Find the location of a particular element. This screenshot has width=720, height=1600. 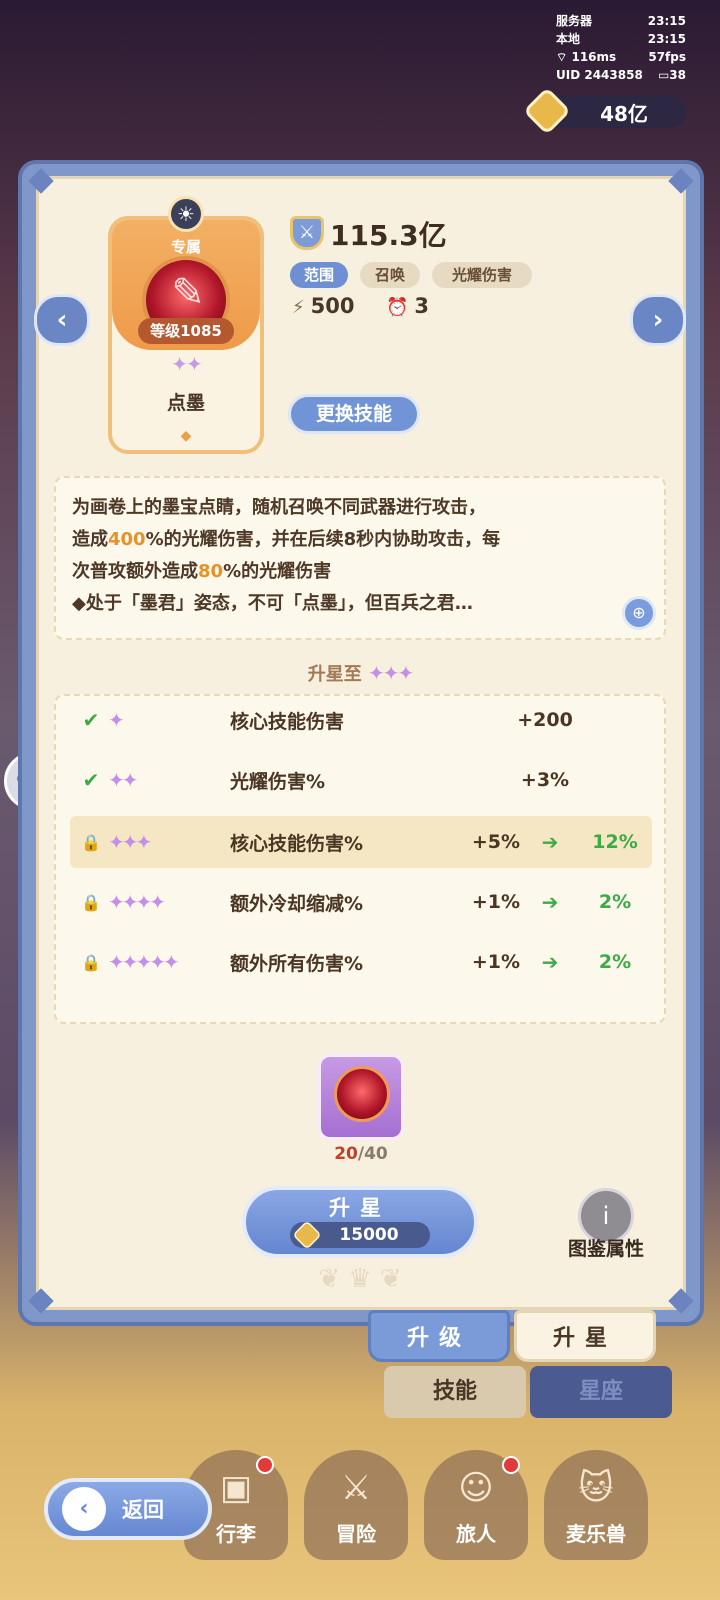

back-arrow-icon: ‹ is located at coordinates (84, 1509).